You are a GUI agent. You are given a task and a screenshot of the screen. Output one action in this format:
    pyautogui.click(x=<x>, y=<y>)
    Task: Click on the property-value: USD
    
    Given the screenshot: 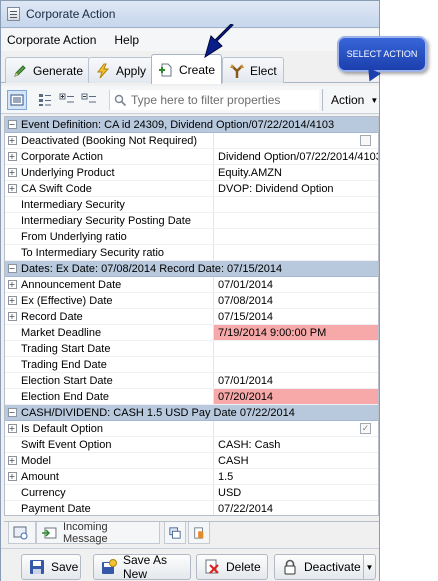 What is the action you would take?
    pyautogui.click(x=295, y=492)
    